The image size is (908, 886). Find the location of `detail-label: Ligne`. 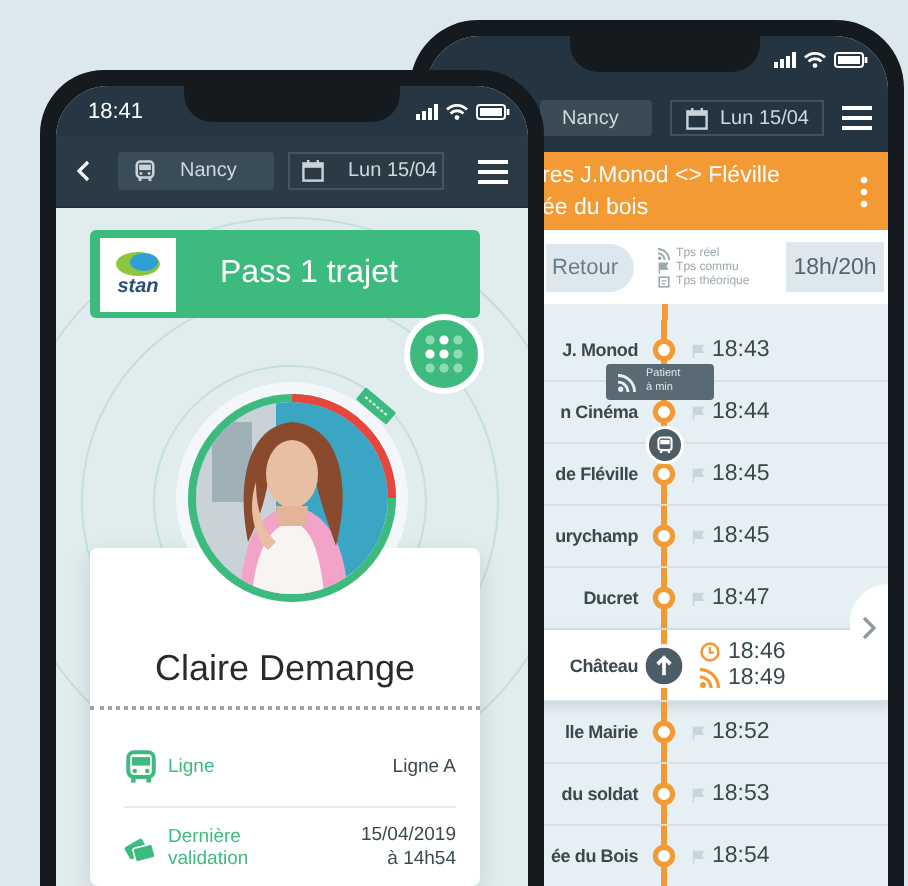

detail-label: Ligne is located at coordinates (192, 767).